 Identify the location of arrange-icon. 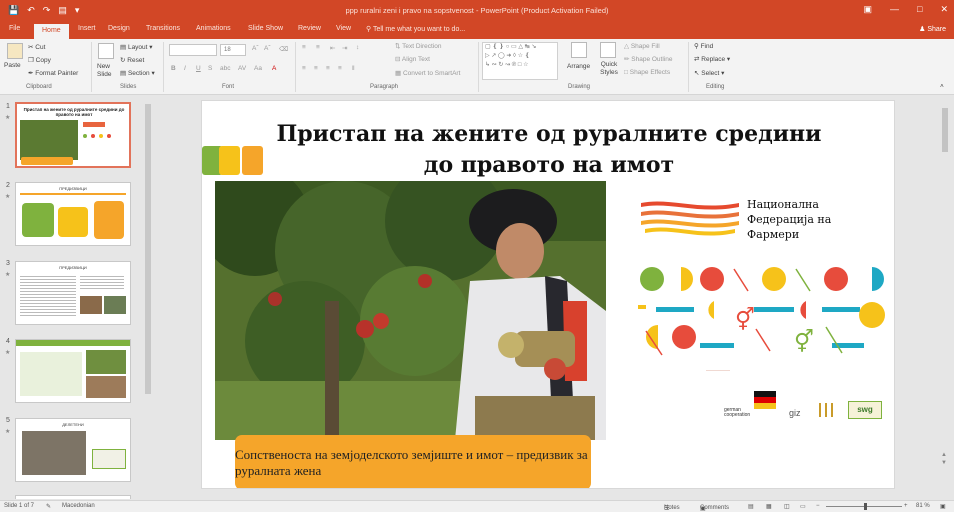
(579, 50).